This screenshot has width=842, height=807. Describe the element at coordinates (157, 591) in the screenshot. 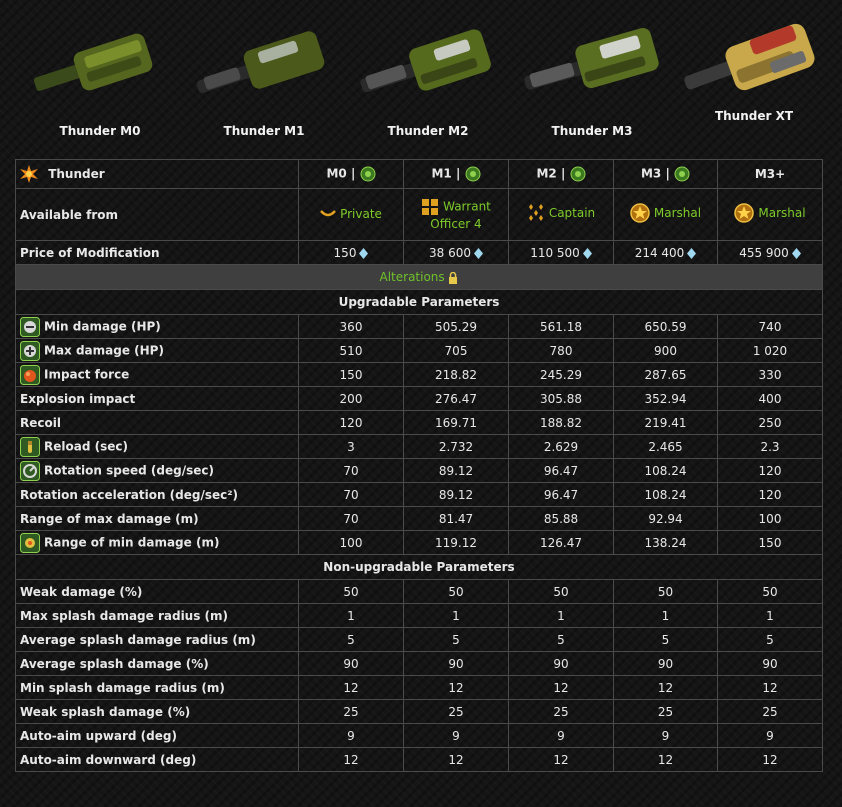

I see `parameter-label: Weak damage (%)` at that location.